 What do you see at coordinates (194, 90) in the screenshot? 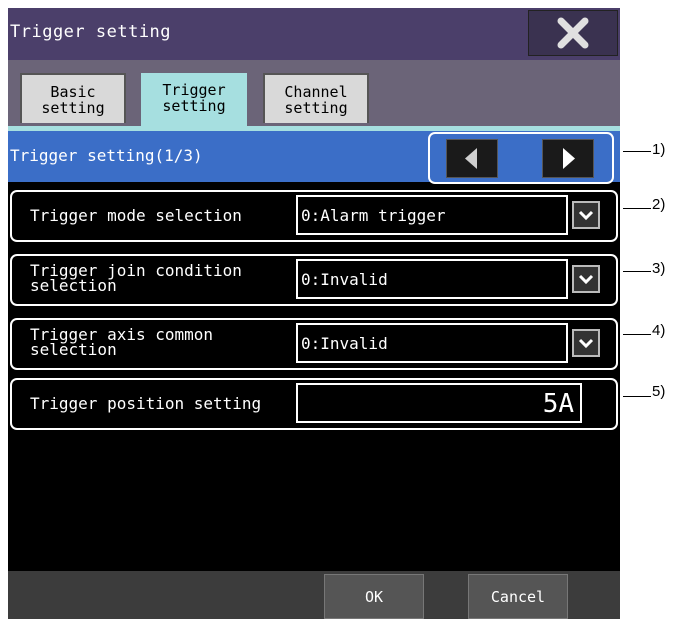
I see `tab-label-line1: Trigger` at bounding box center [194, 90].